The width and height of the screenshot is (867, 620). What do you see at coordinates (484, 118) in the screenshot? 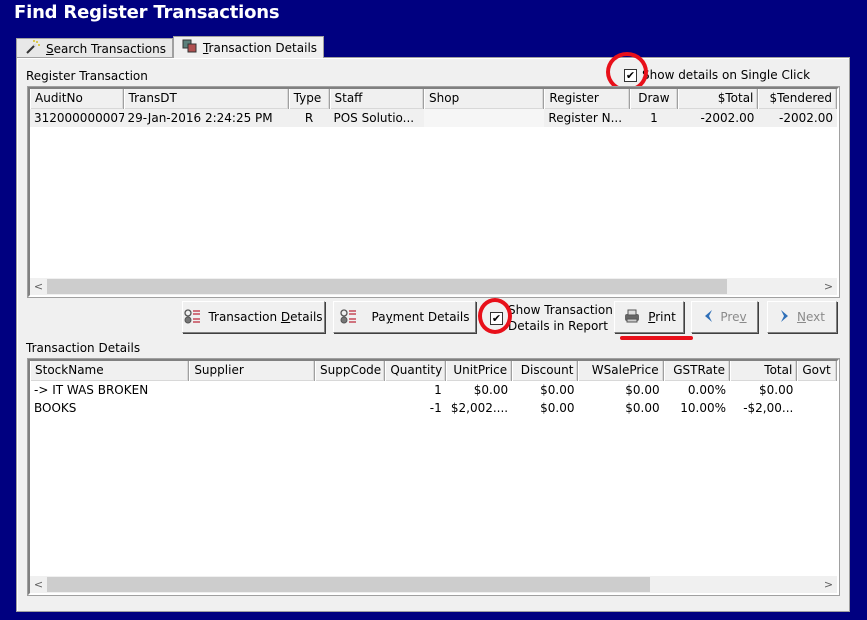
I see `cell-shop` at bounding box center [484, 118].